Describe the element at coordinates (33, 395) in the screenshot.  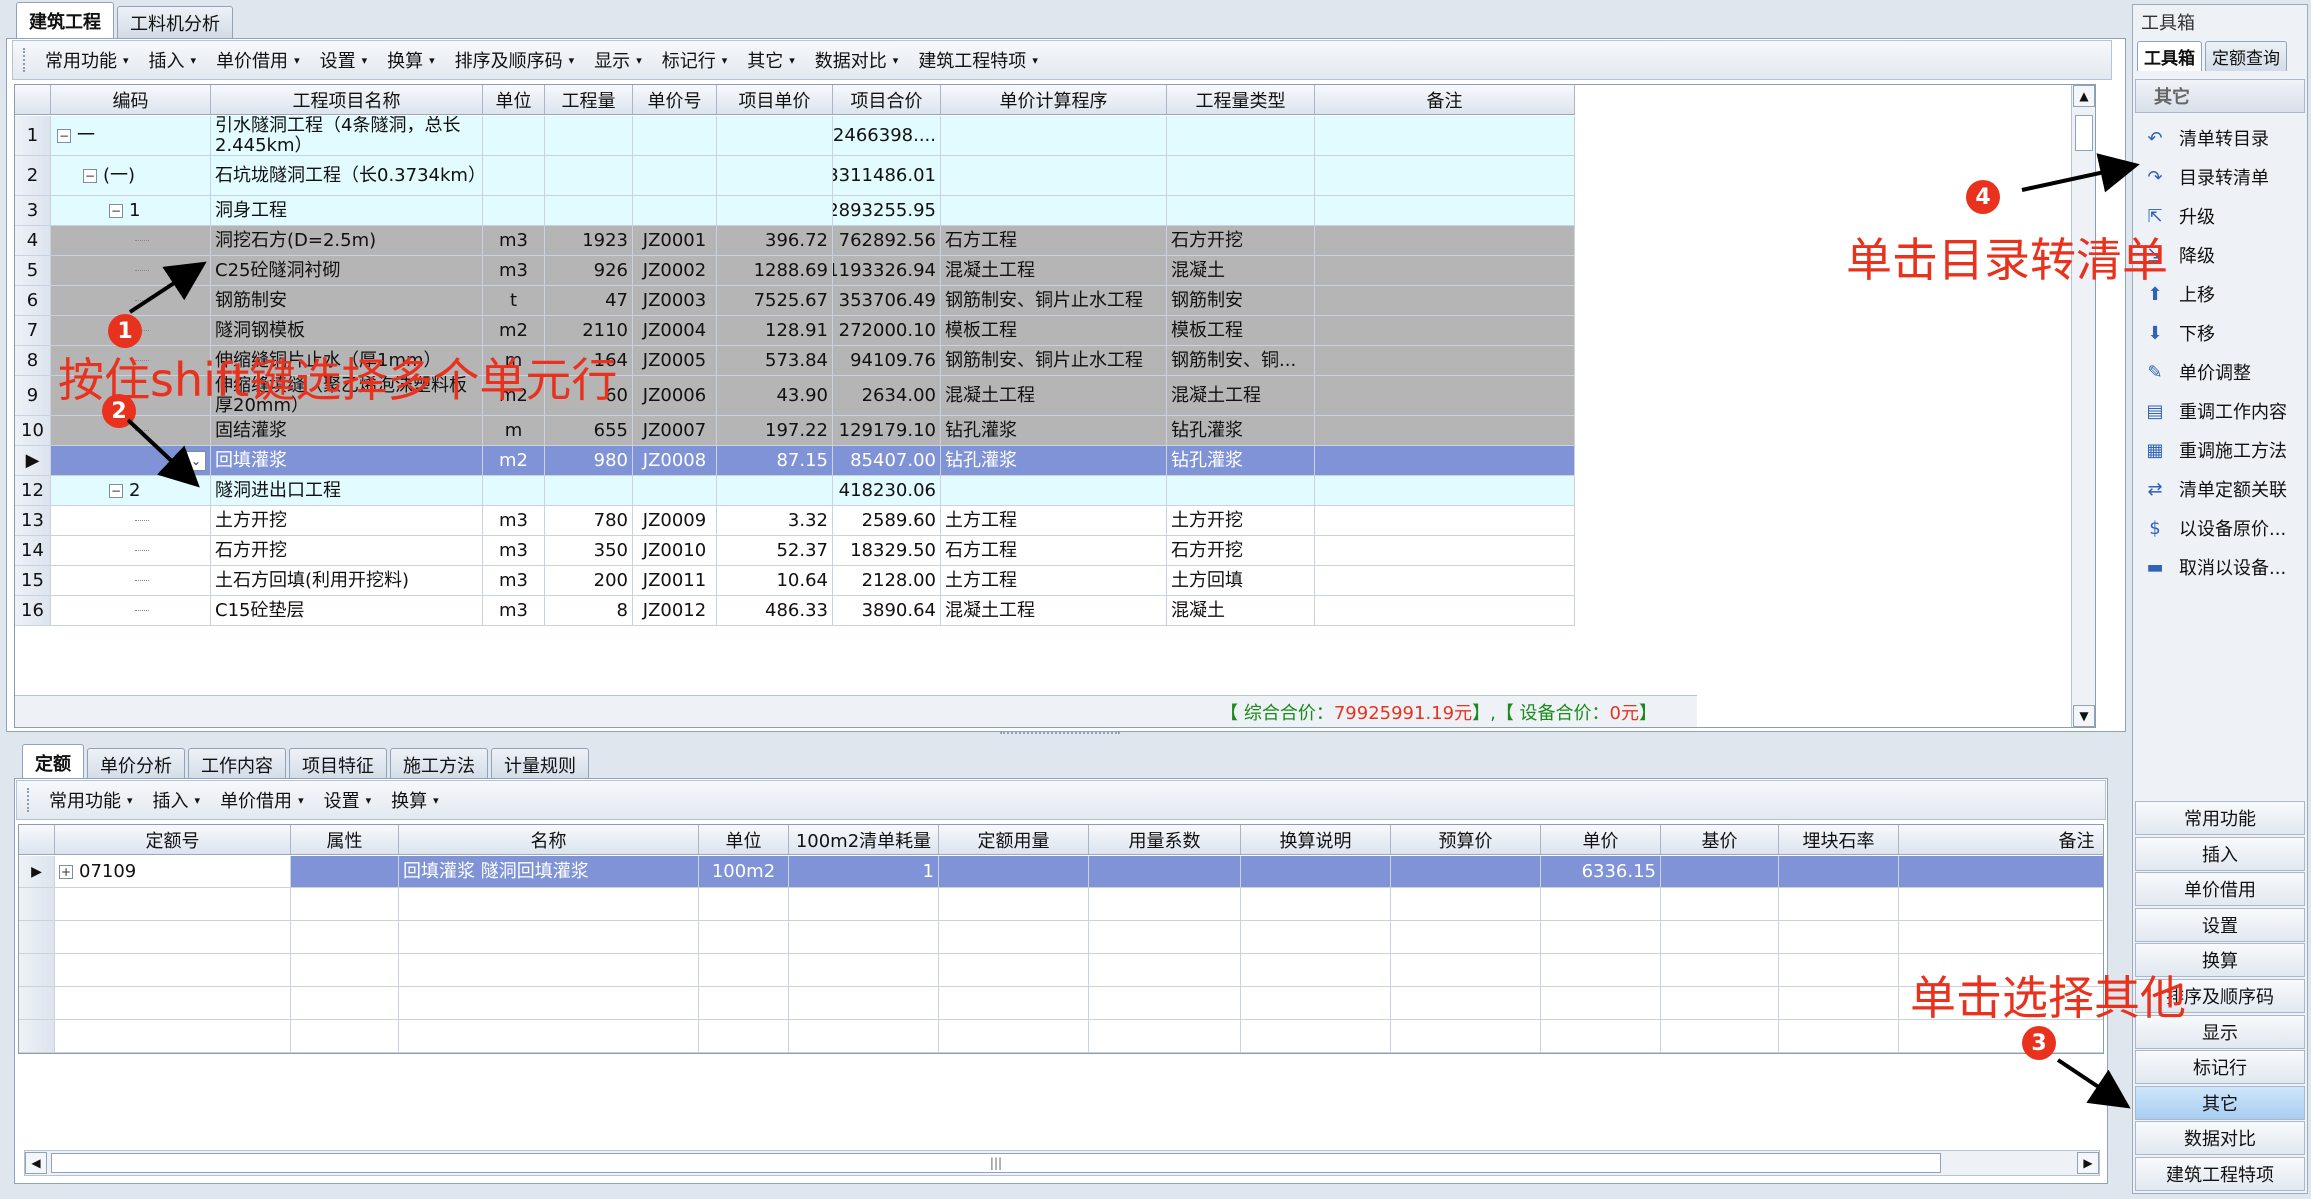
I see `row-number: 9` at that location.